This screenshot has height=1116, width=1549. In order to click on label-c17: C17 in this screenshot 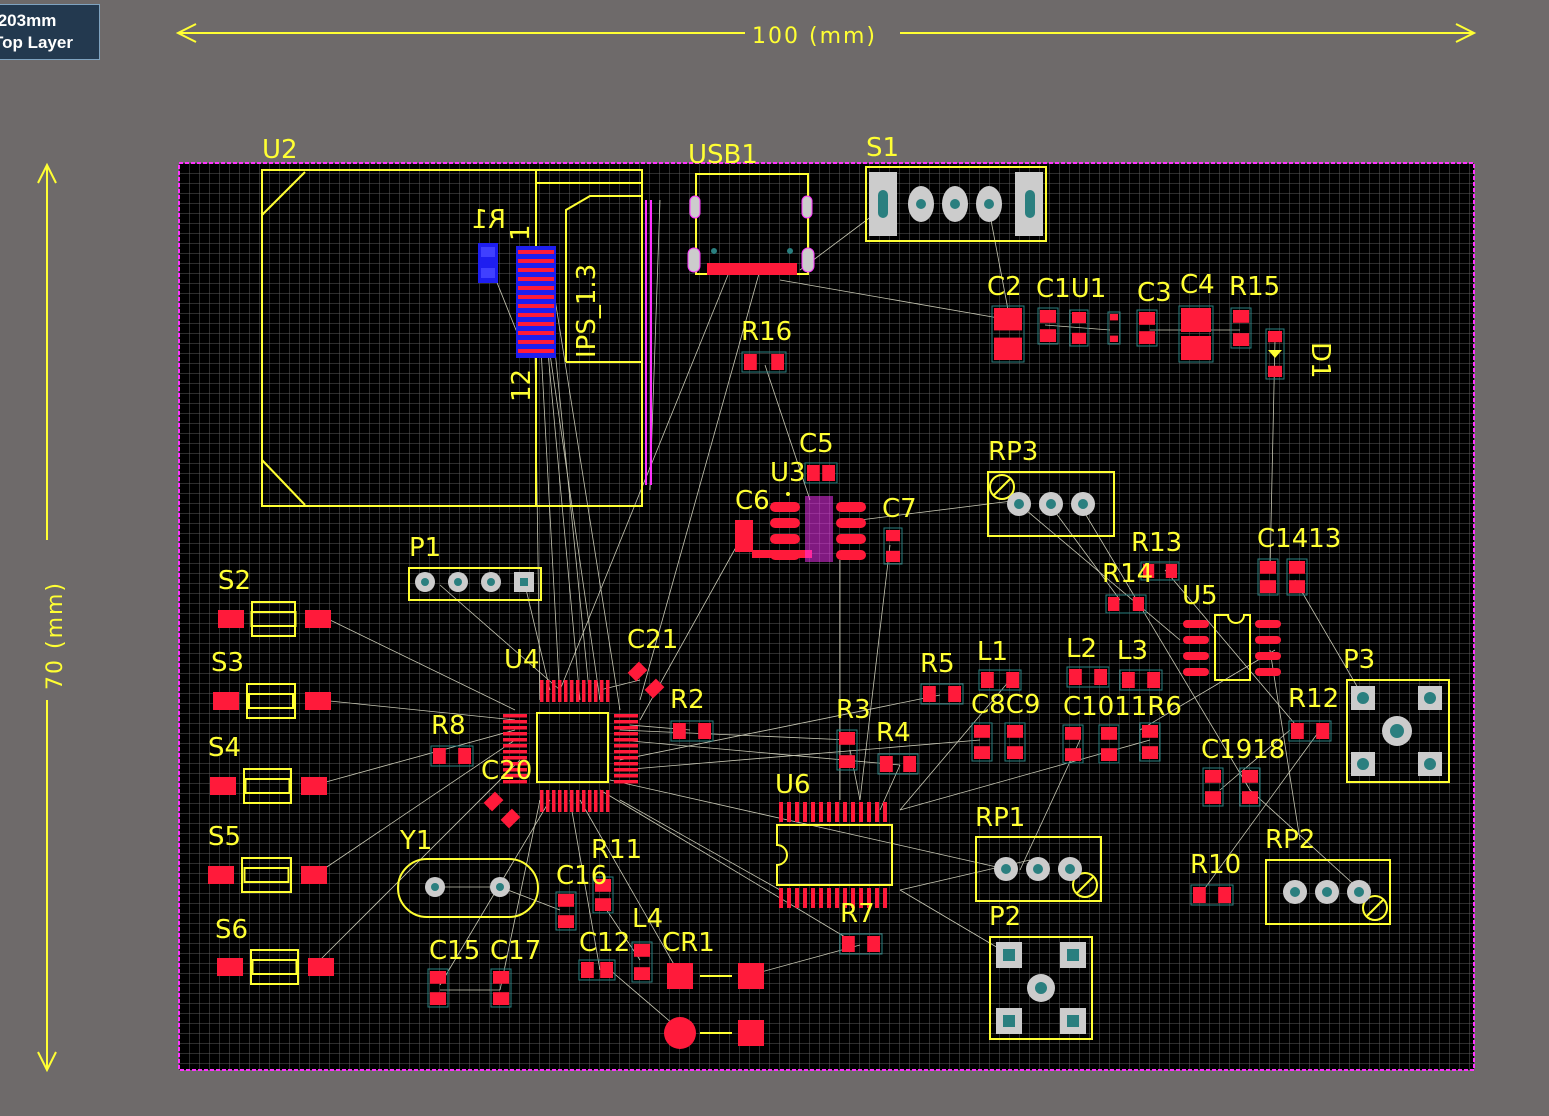, I will do `click(515, 951)`.